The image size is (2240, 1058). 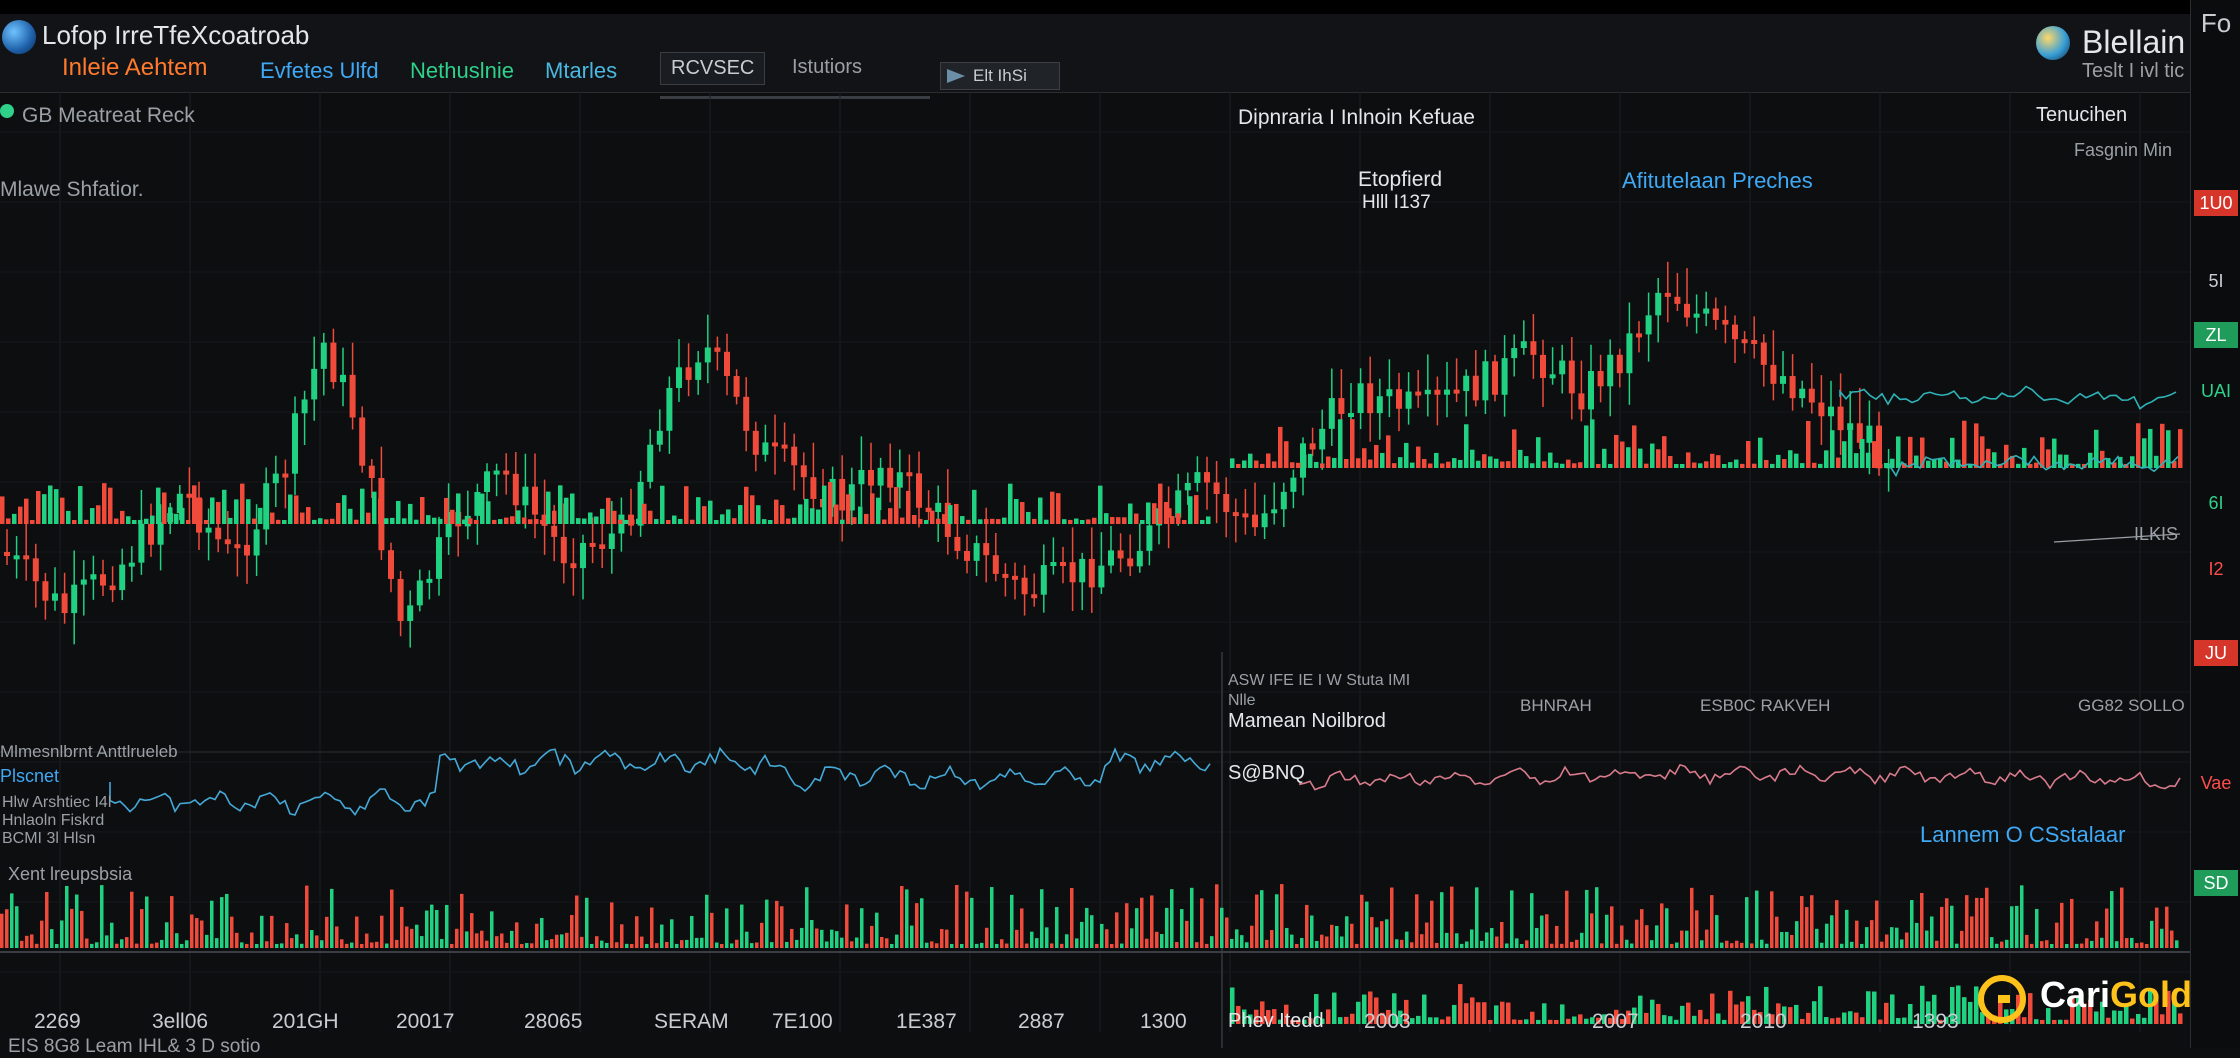 What do you see at coordinates (319, 71) in the screenshot?
I see `nav-item-1: Evfetes Ulfd` at bounding box center [319, 71].